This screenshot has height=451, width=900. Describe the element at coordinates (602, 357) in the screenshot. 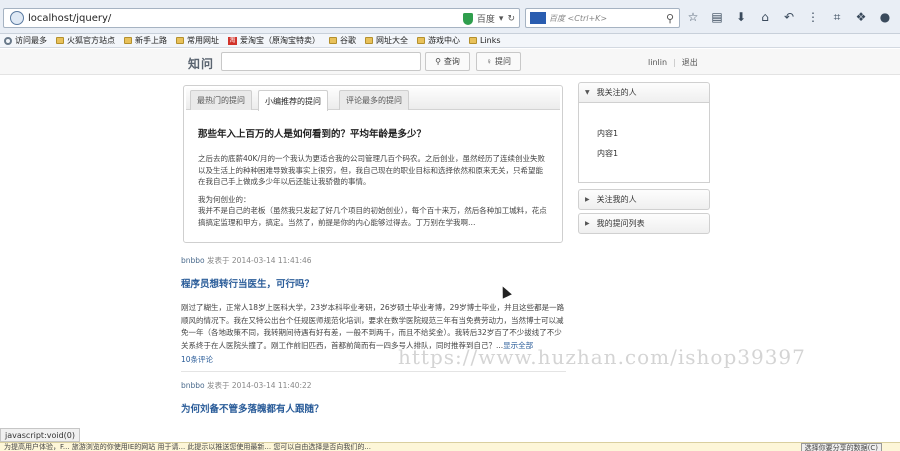

I see `watermark: https://www.huzhan.com/ishop39397` at that location.